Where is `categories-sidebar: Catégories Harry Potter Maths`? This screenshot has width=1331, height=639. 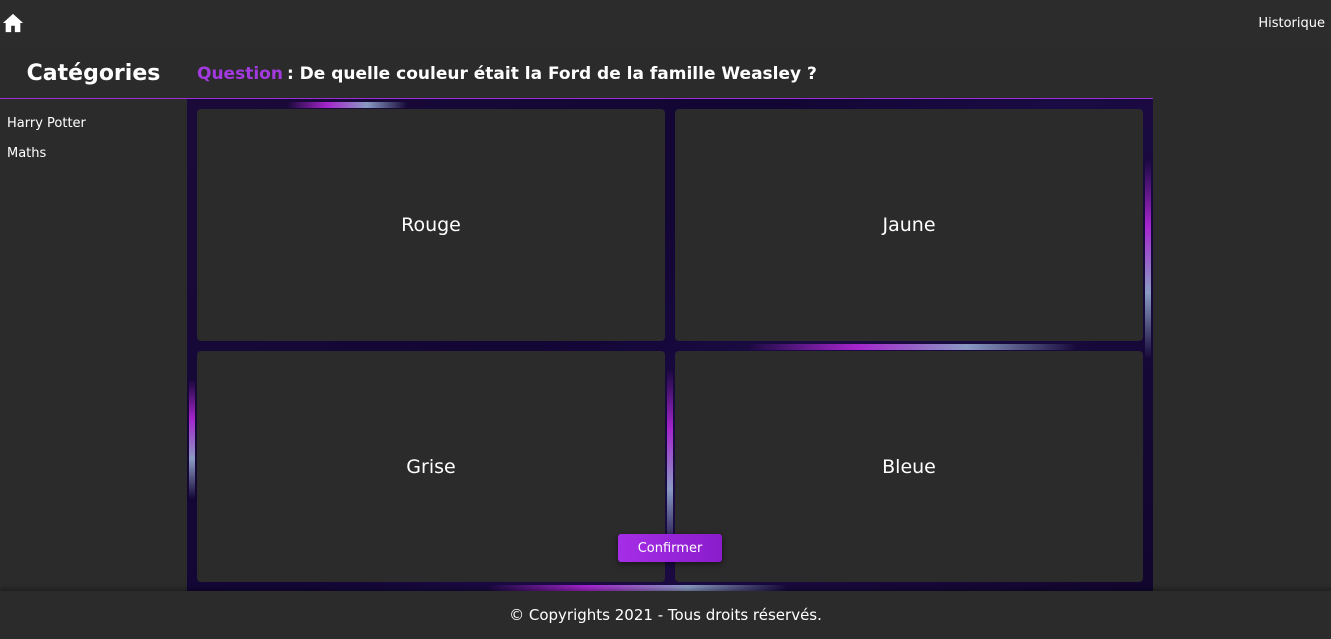 categories-sidebar: Catégories Harry Potter Maths is located at coordinates (93, 320).